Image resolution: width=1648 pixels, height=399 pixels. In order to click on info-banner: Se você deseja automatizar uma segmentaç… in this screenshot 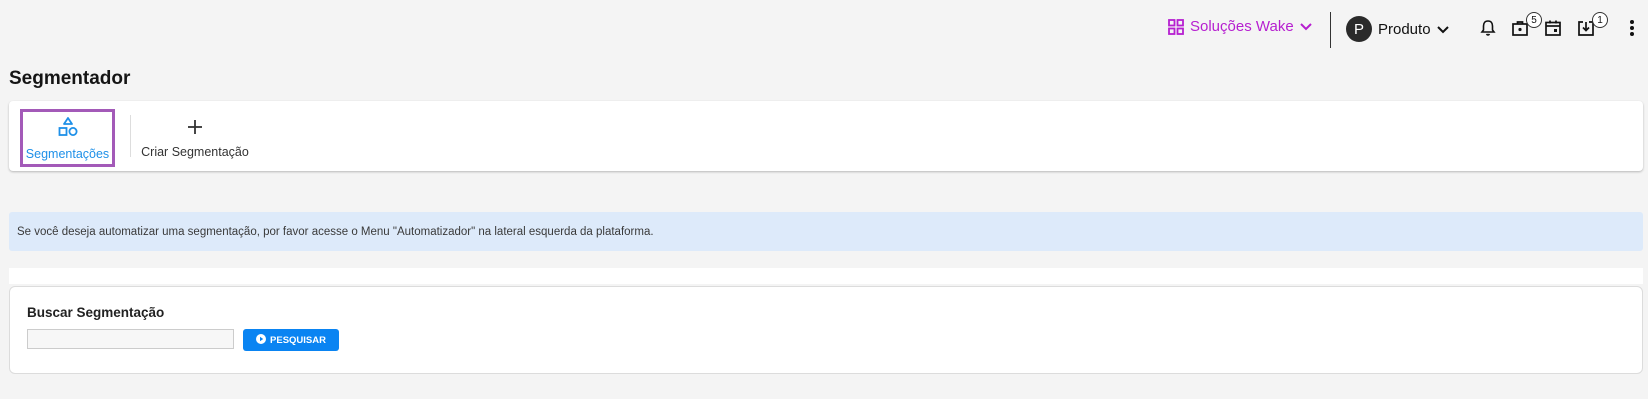, I will do `click(826, 231)`.